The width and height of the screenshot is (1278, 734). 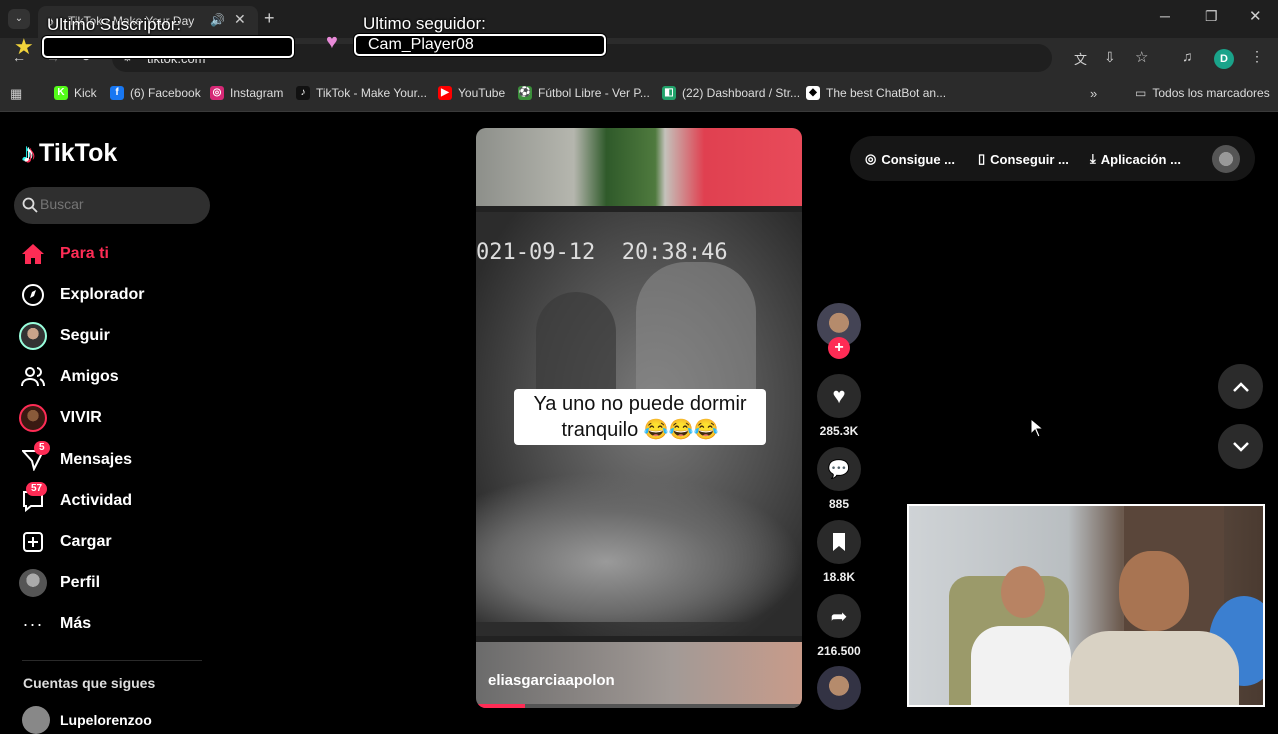 What do you see at coordinates (89, 376) in the screenshot?
I see `sidebar-item-label: Amigos` at bounding box center [89, 376].